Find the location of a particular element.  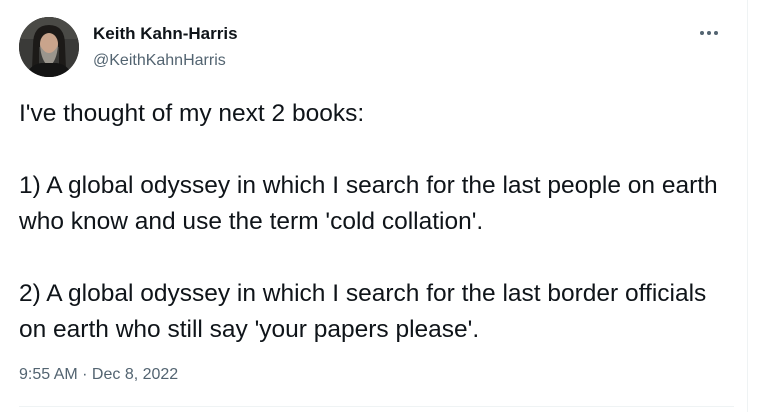

more-horizontal-icon is located at coordinates (709, 33).